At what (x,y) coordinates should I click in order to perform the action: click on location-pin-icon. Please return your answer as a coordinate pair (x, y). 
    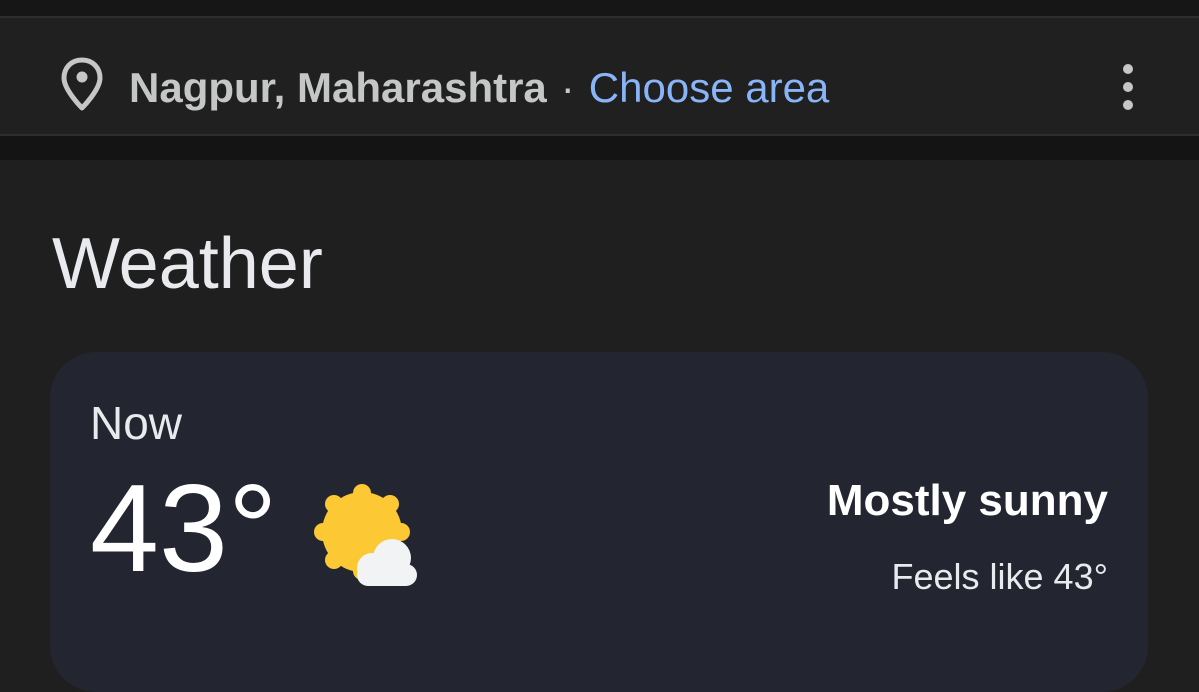
    Looking at the image, I should click on (82, 84).